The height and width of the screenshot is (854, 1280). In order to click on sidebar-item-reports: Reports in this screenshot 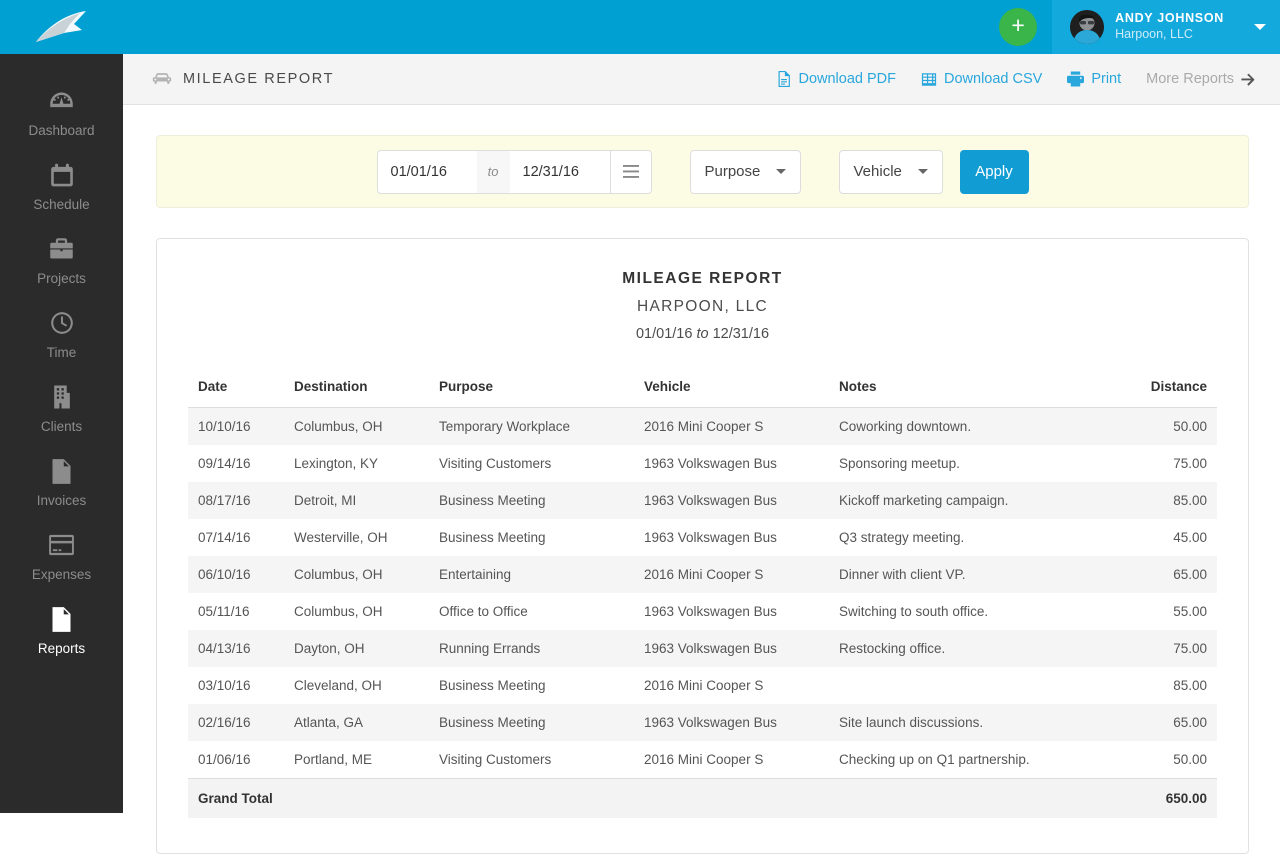, I will do `click(61, 631)`.